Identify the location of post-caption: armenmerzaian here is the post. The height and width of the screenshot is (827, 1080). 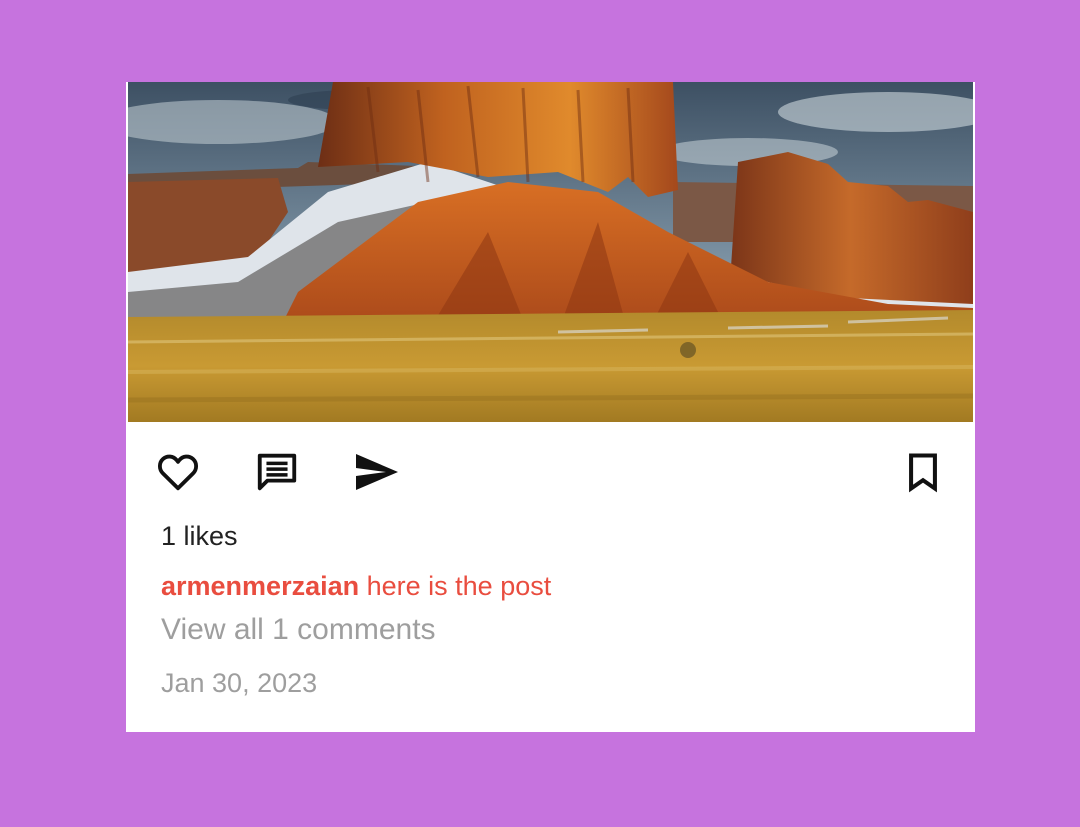
(356, 586).